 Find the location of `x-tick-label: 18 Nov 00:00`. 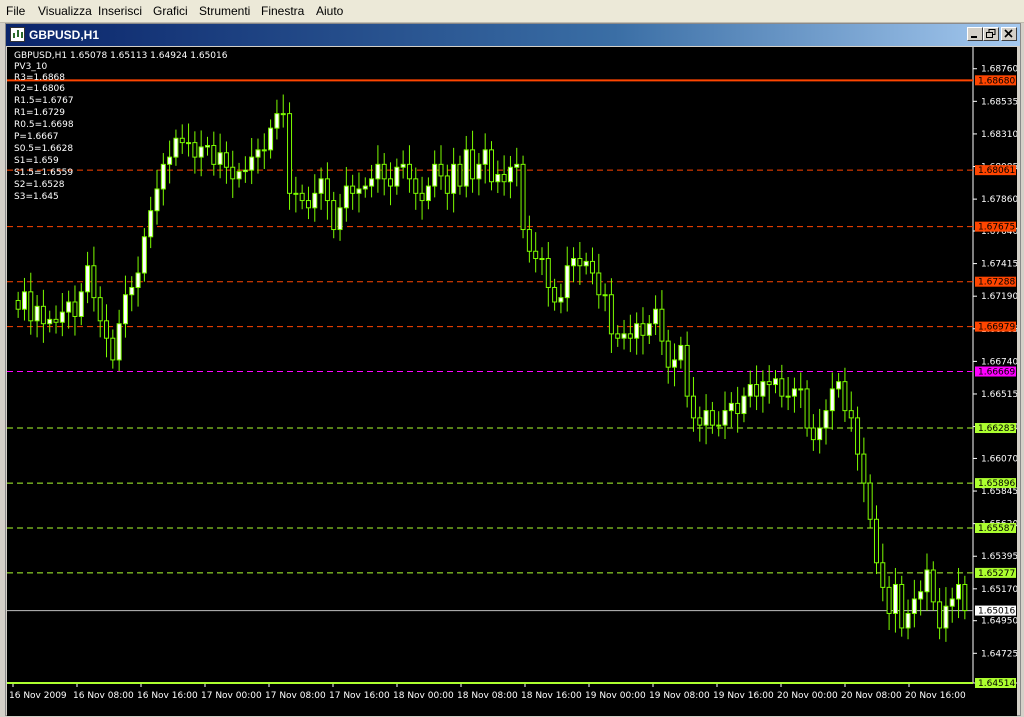

x-tick-label: 18 Nov 00:00 is located at coordinates (423, 696).